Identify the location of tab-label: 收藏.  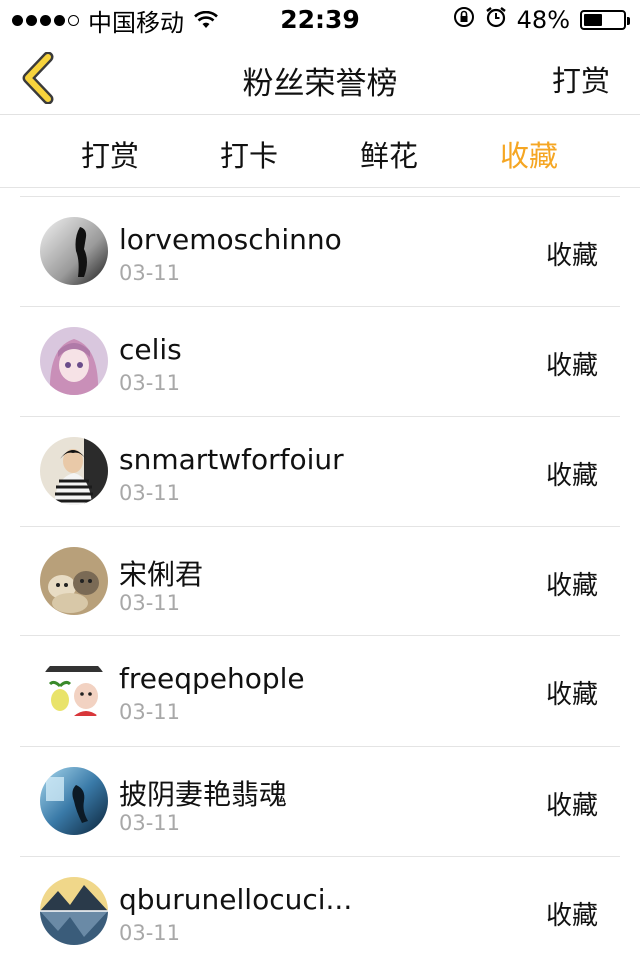
(528, 156).